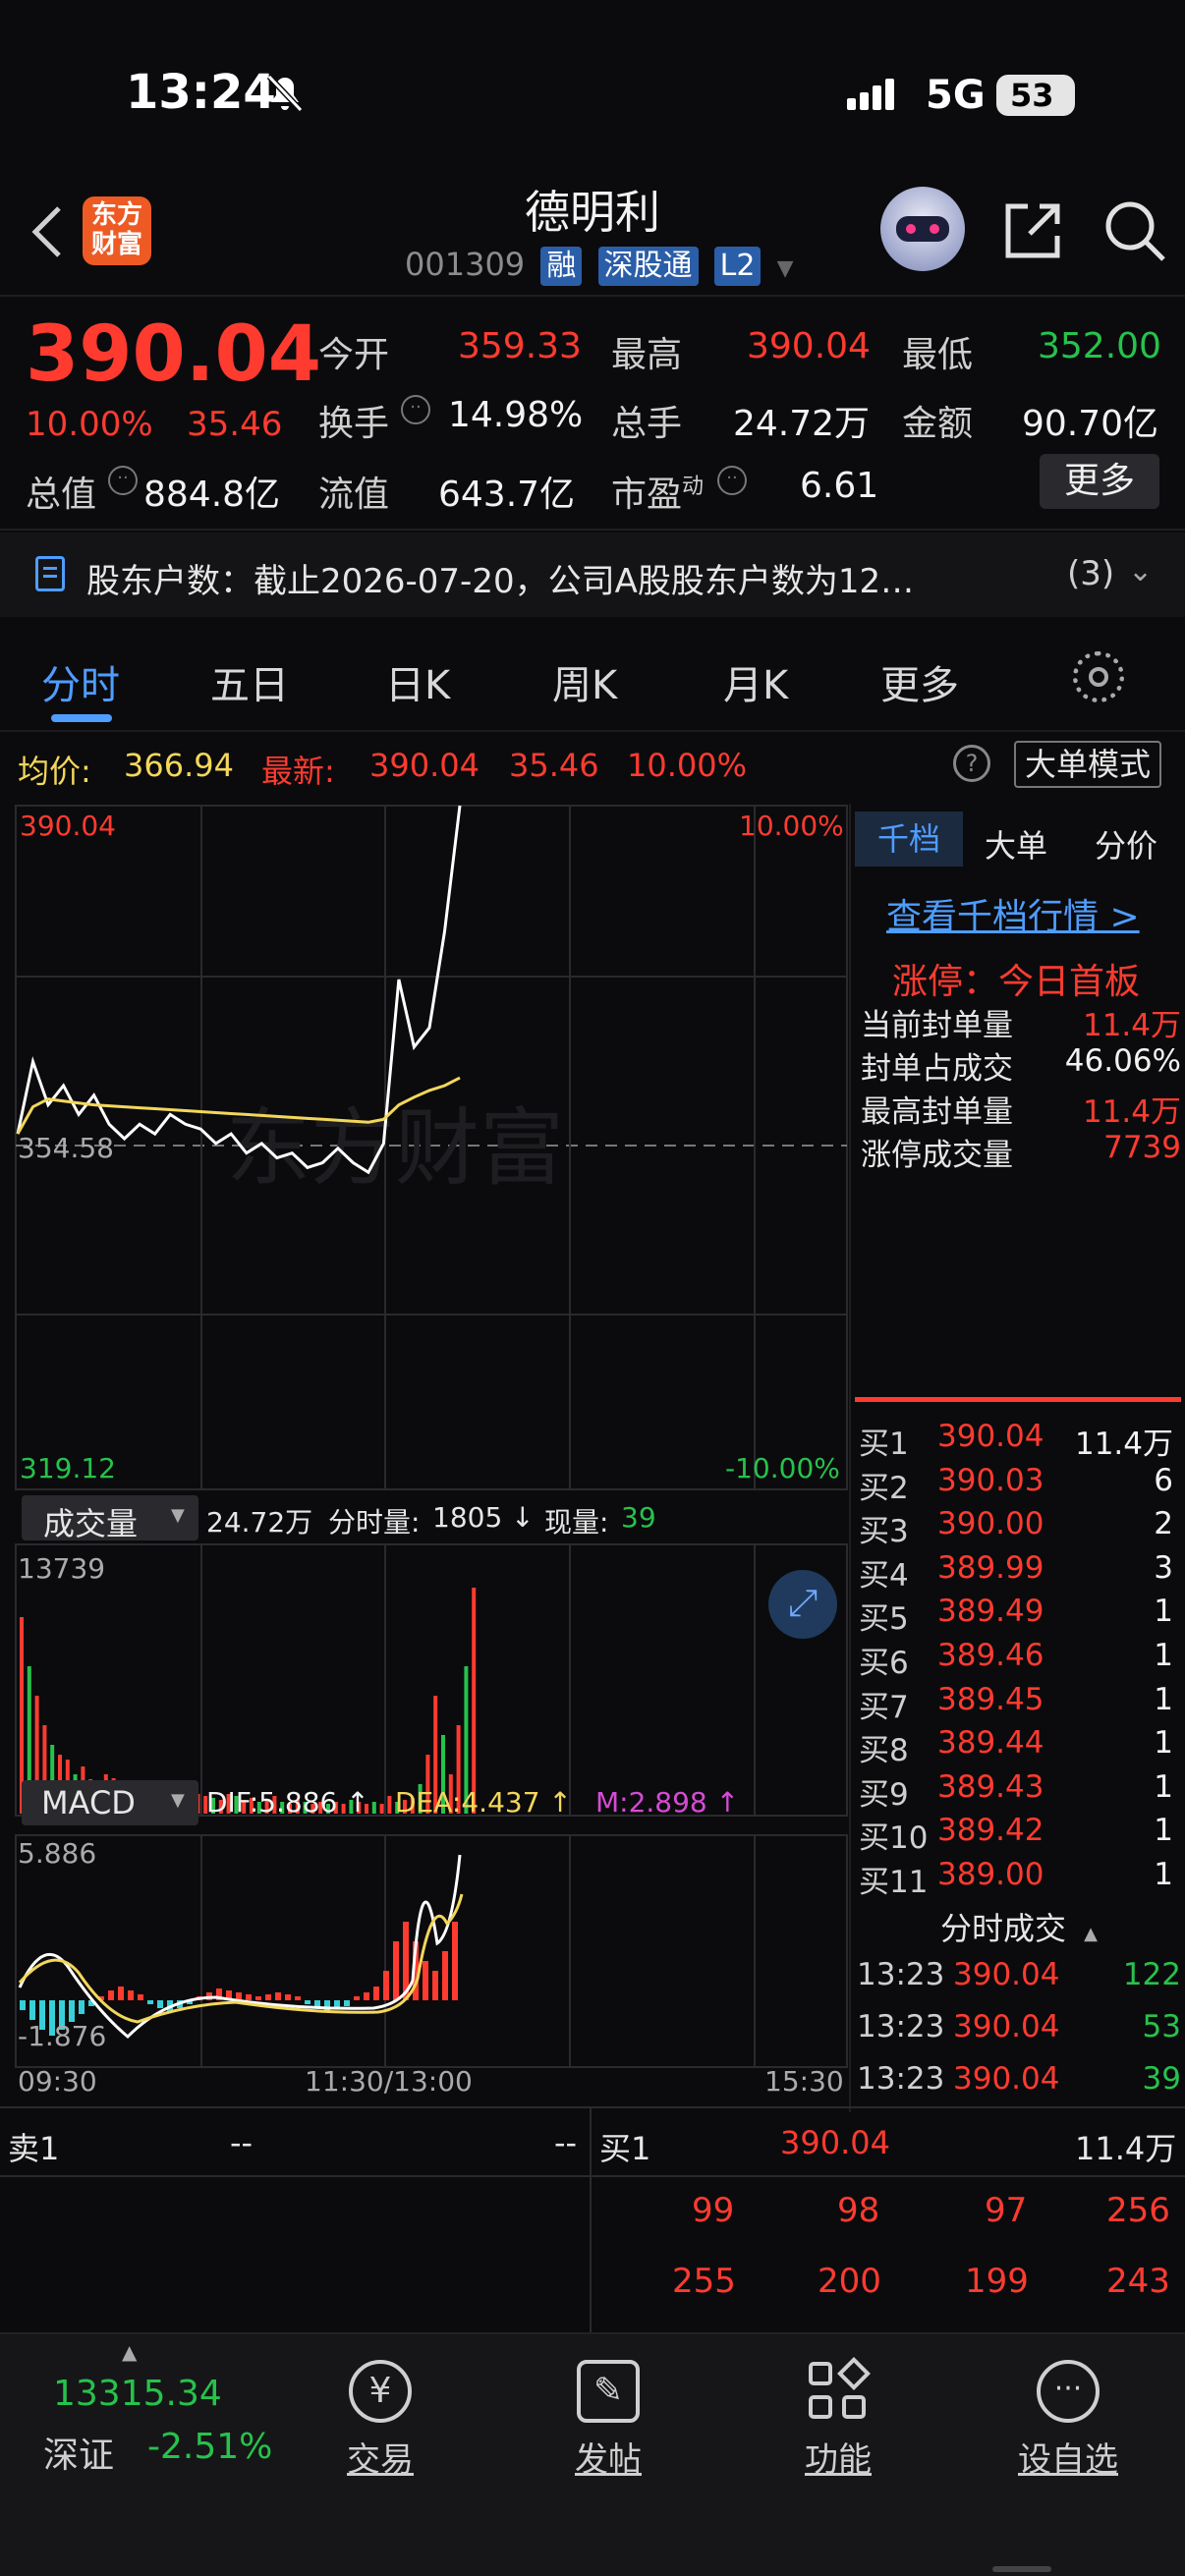  I want to click on mktcap-value: 884.8亿, so click(212, 495).